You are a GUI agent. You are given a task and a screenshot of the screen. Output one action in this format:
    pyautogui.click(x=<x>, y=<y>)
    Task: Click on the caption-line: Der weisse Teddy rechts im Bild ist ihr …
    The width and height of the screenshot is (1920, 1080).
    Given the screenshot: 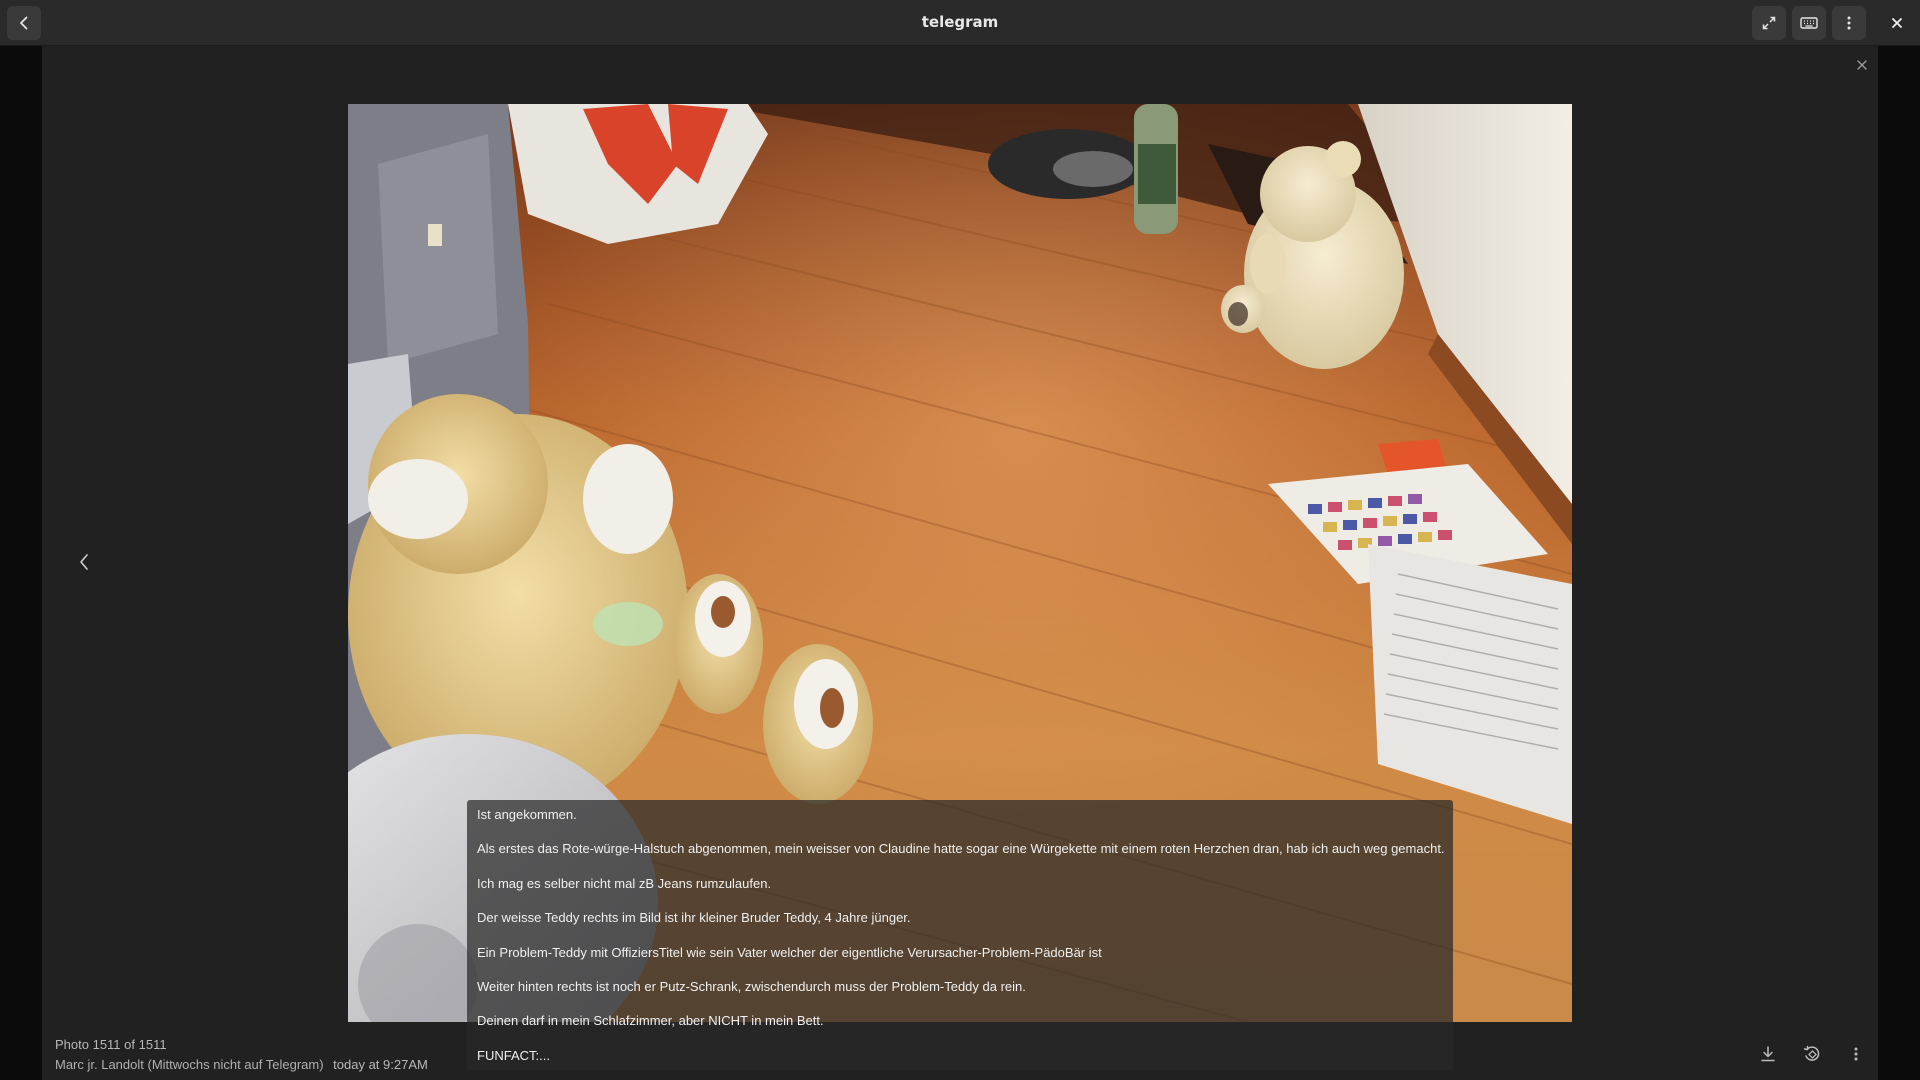 What is the action you would take?
    pyautogui.click(x=694, y=918)
    